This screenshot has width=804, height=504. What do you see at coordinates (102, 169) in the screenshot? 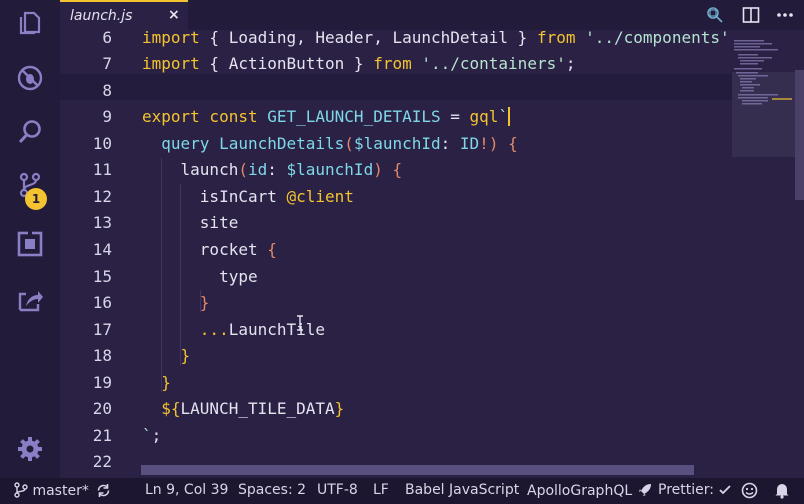
I see `line-number: 11` at bounding box center [102, 169].